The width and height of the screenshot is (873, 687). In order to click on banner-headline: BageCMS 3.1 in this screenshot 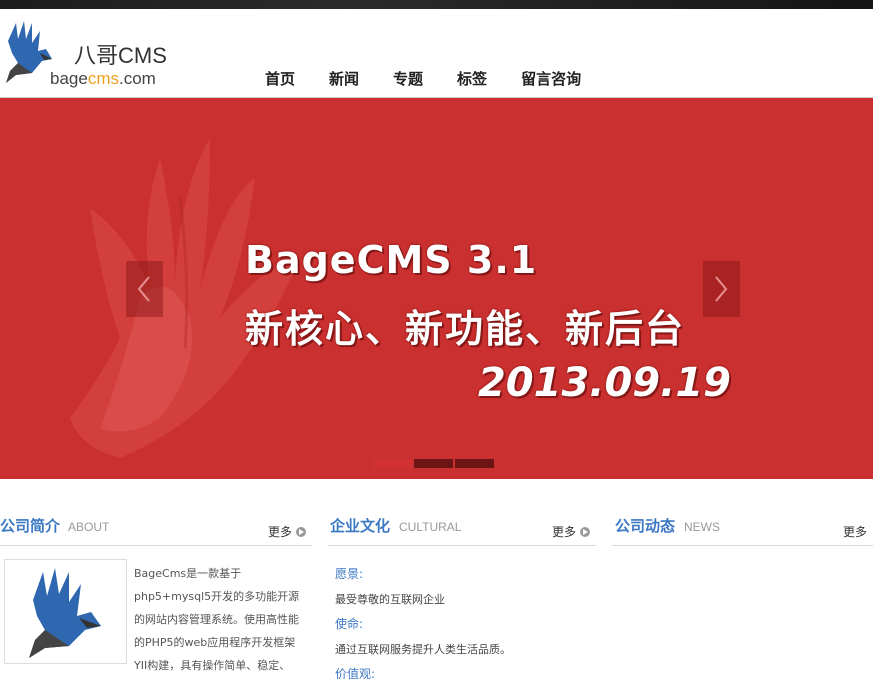, I will do `click(391, 260)`.